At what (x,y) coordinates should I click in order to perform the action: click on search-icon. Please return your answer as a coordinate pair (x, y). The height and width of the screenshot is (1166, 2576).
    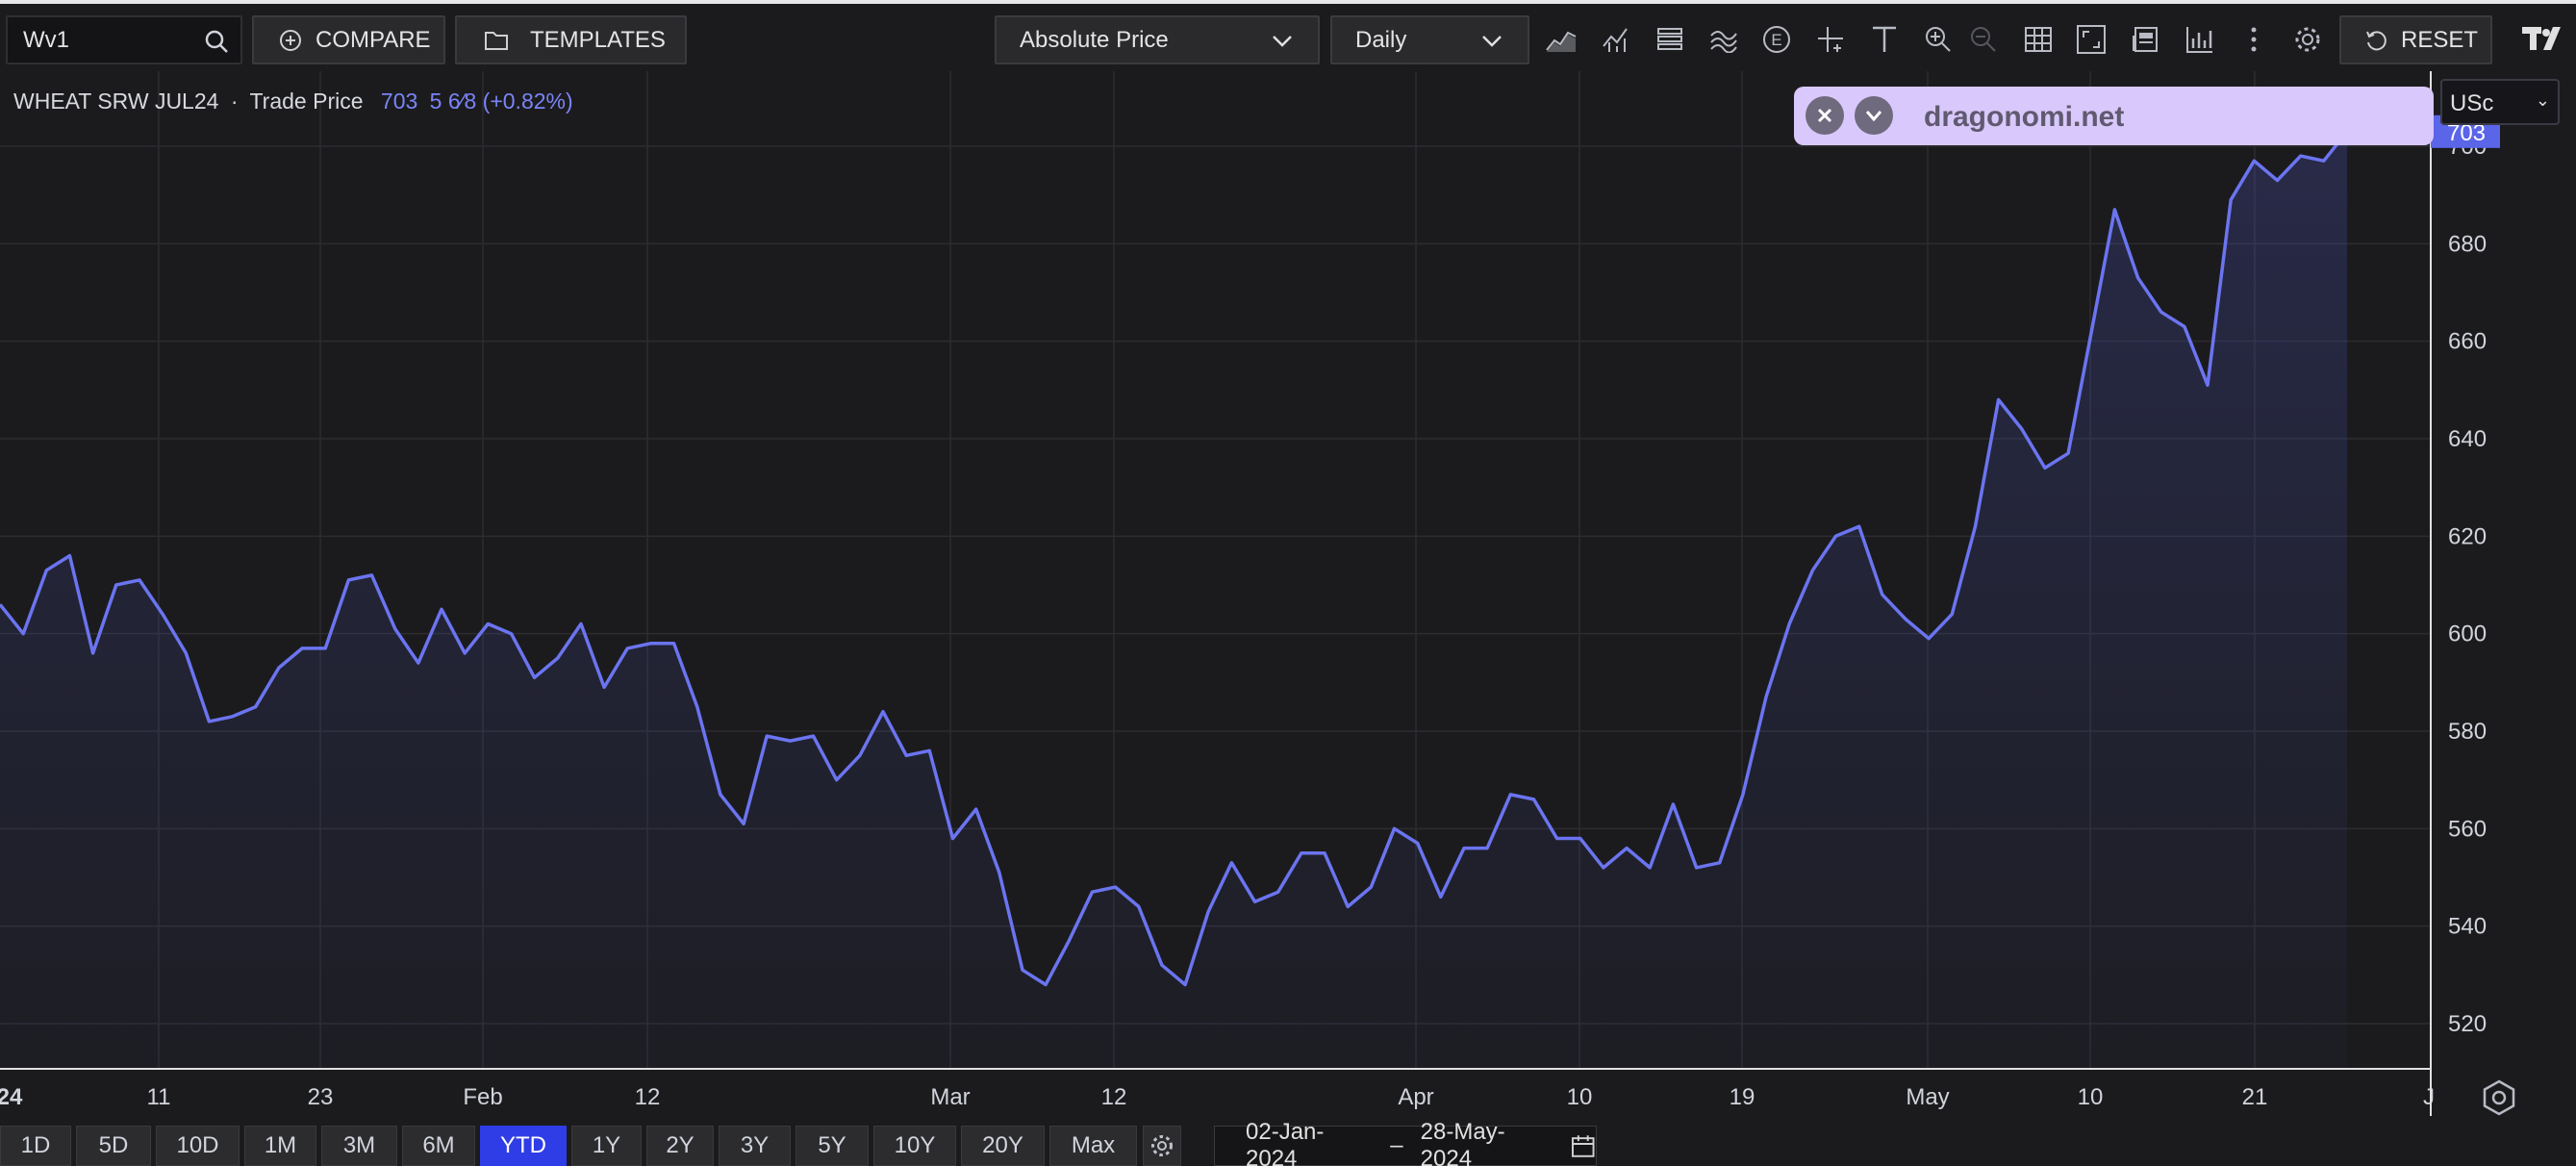
    Looking at the image, I should click on (217, 41).